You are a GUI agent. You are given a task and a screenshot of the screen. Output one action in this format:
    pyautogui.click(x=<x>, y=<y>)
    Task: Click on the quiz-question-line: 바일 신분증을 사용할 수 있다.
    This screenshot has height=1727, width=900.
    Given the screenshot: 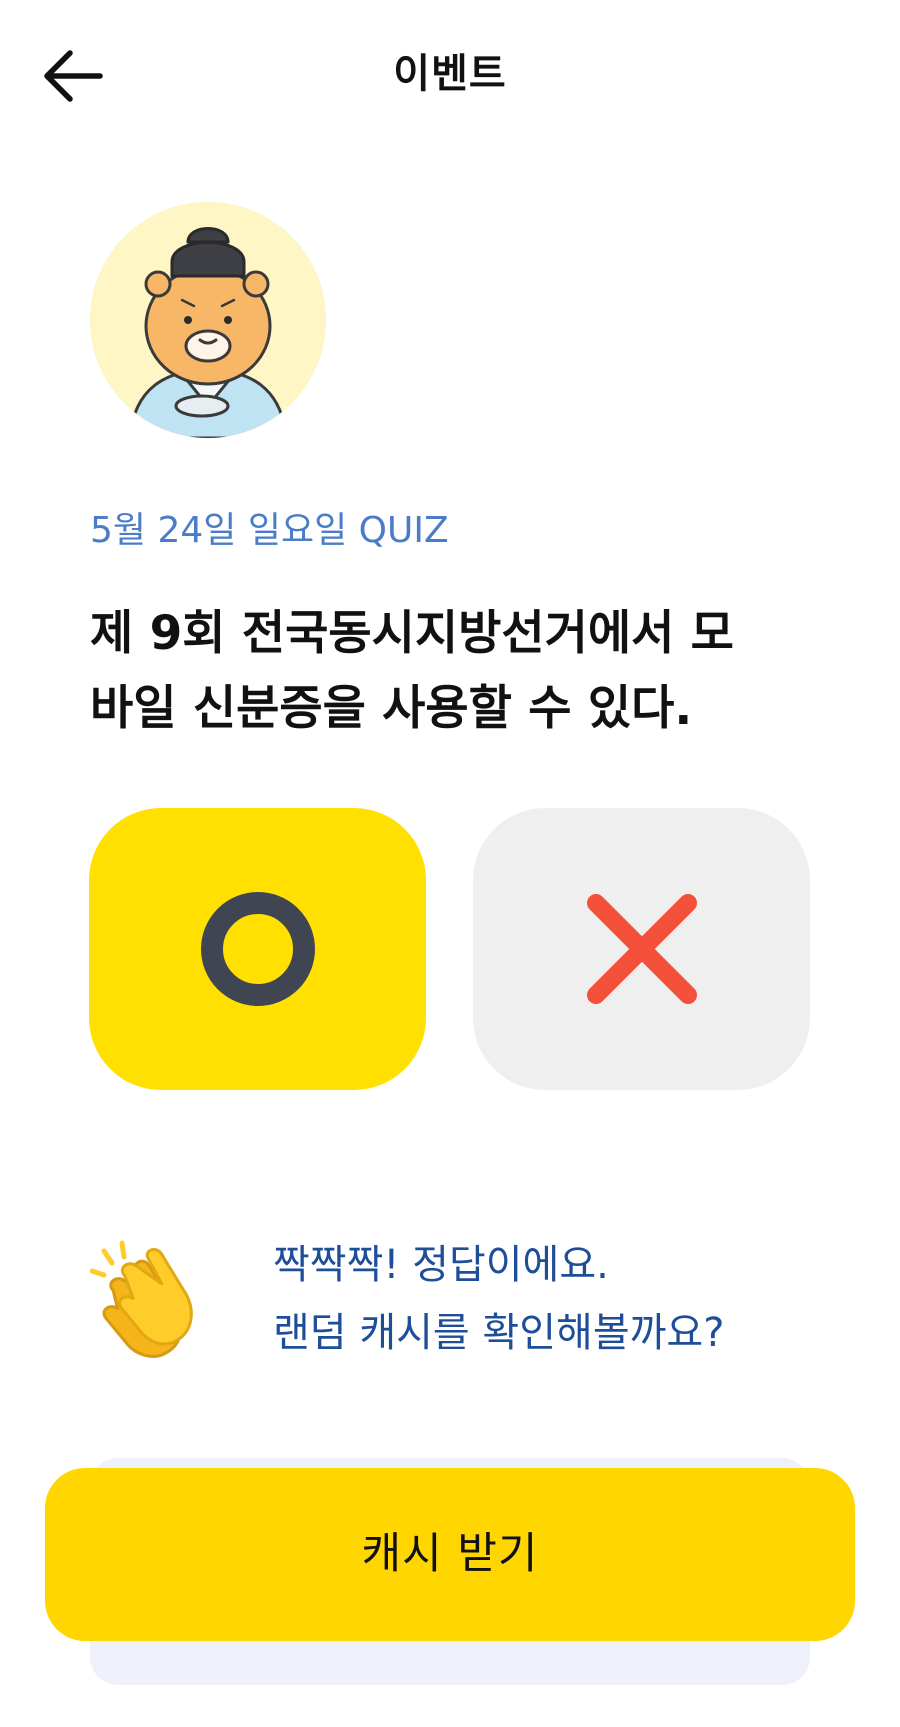 What is the action you would take?
    pyautogui.click(x=391, y=708)
    